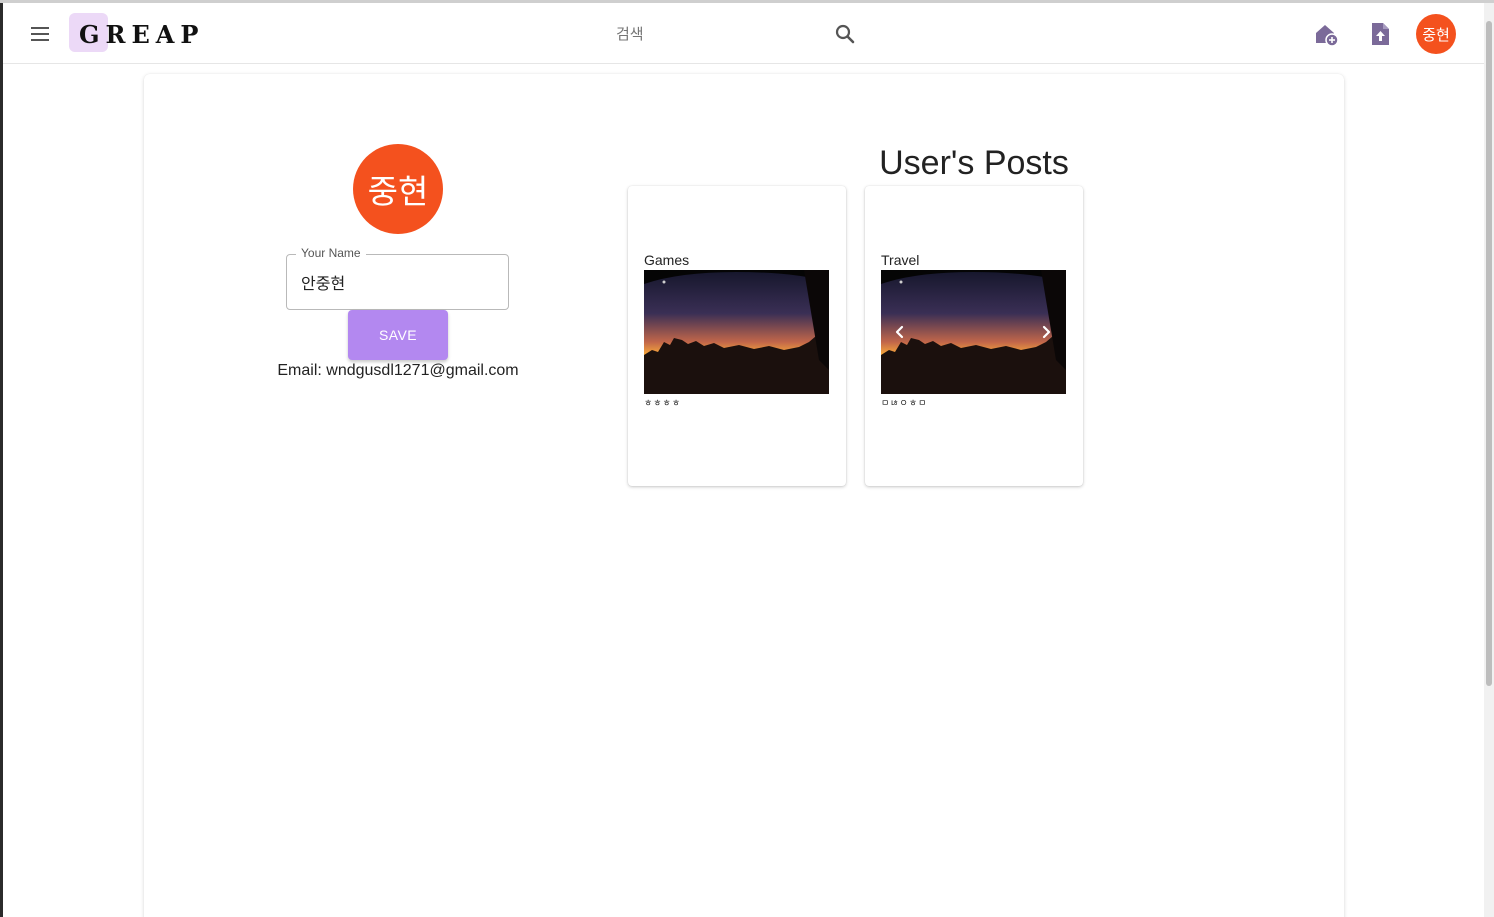 Image resolution: width=1494 pixels, height=917 pixels. What do you see at coordinates (1380, 34) in the screenshot?
I see `upload-file-icon` at bounding box center [1380, 34].